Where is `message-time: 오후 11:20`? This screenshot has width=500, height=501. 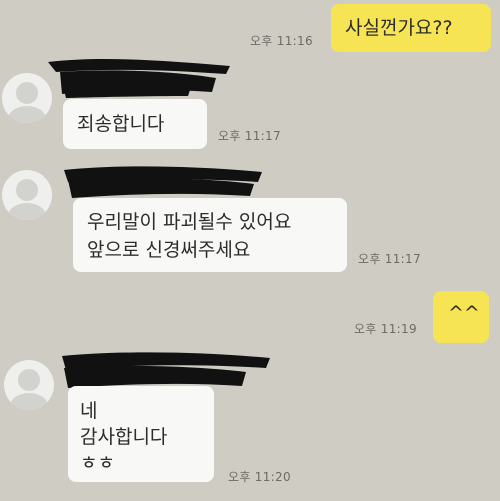
message-time: 오후 11:20 is located at coordinates (259, 477).